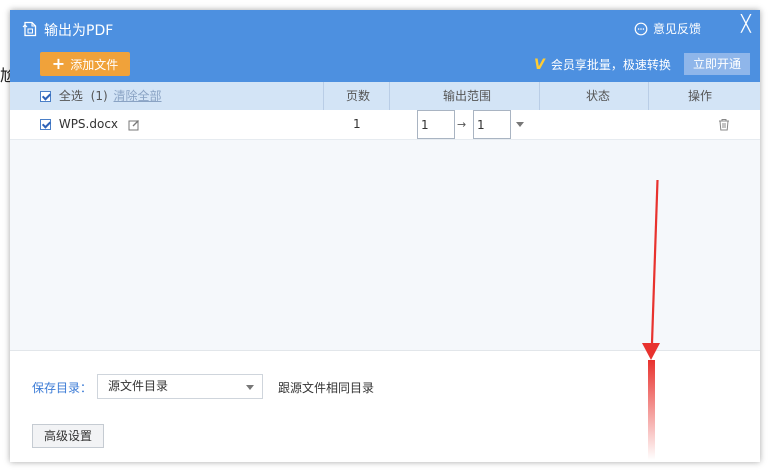 Image resolution: width=770 pixels, height=470 pixels. What do you see at coordinates (641, 28) in the screenshot?
I see `chat-bubble-icon` at bounding box center [641, 28].